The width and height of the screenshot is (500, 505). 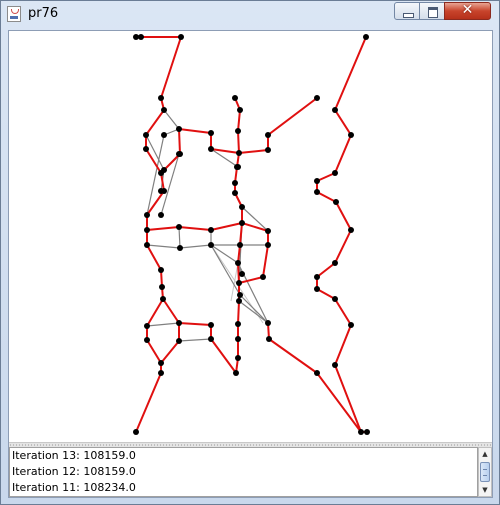 I want to click on scroll-down-icon: ▼, so click(x=485, y=490).